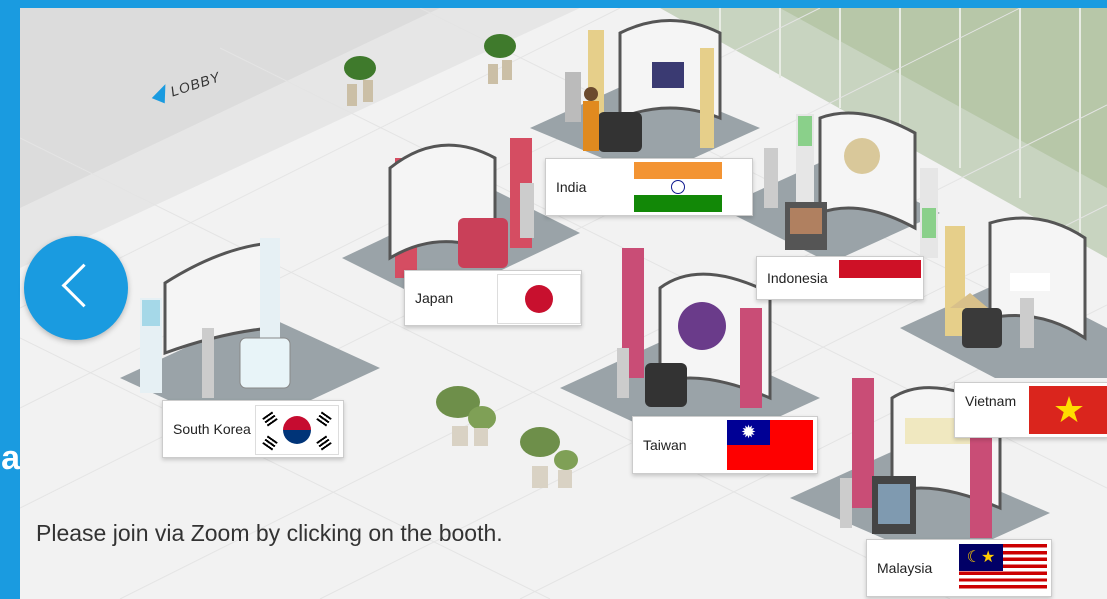  I want to click on booth-country-name: Malaysia, so click(905, 568).